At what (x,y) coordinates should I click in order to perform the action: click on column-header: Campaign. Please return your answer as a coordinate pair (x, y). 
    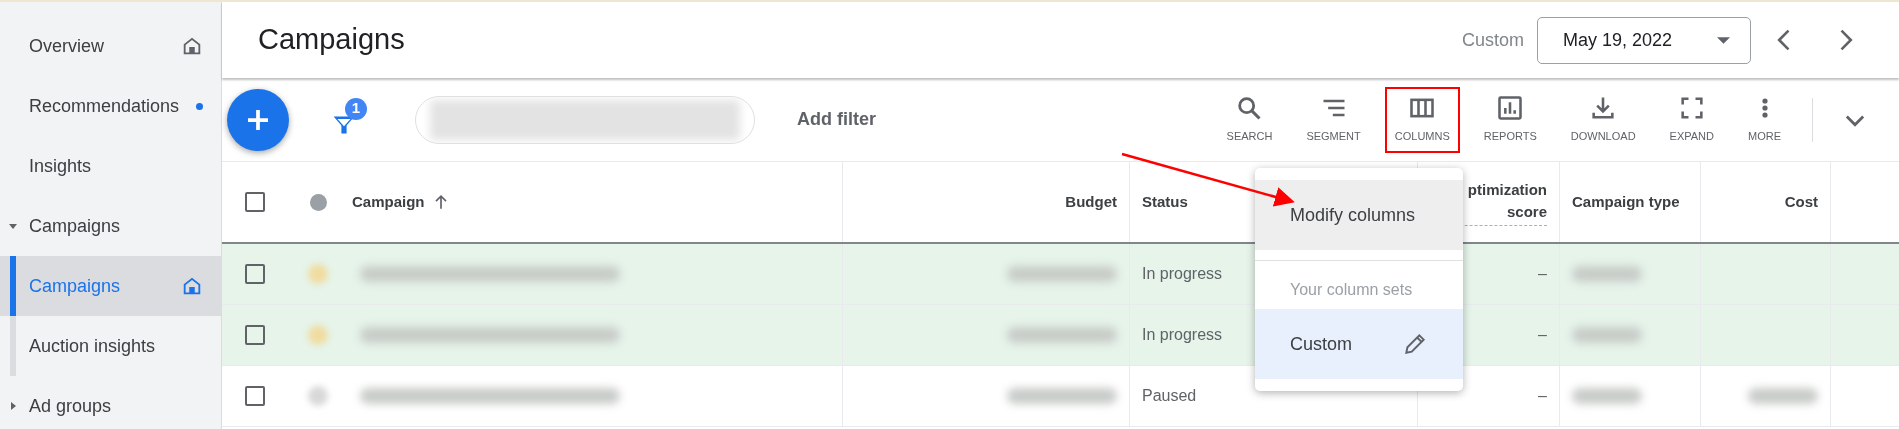
    Looking at the image, I should click on (401, 202).